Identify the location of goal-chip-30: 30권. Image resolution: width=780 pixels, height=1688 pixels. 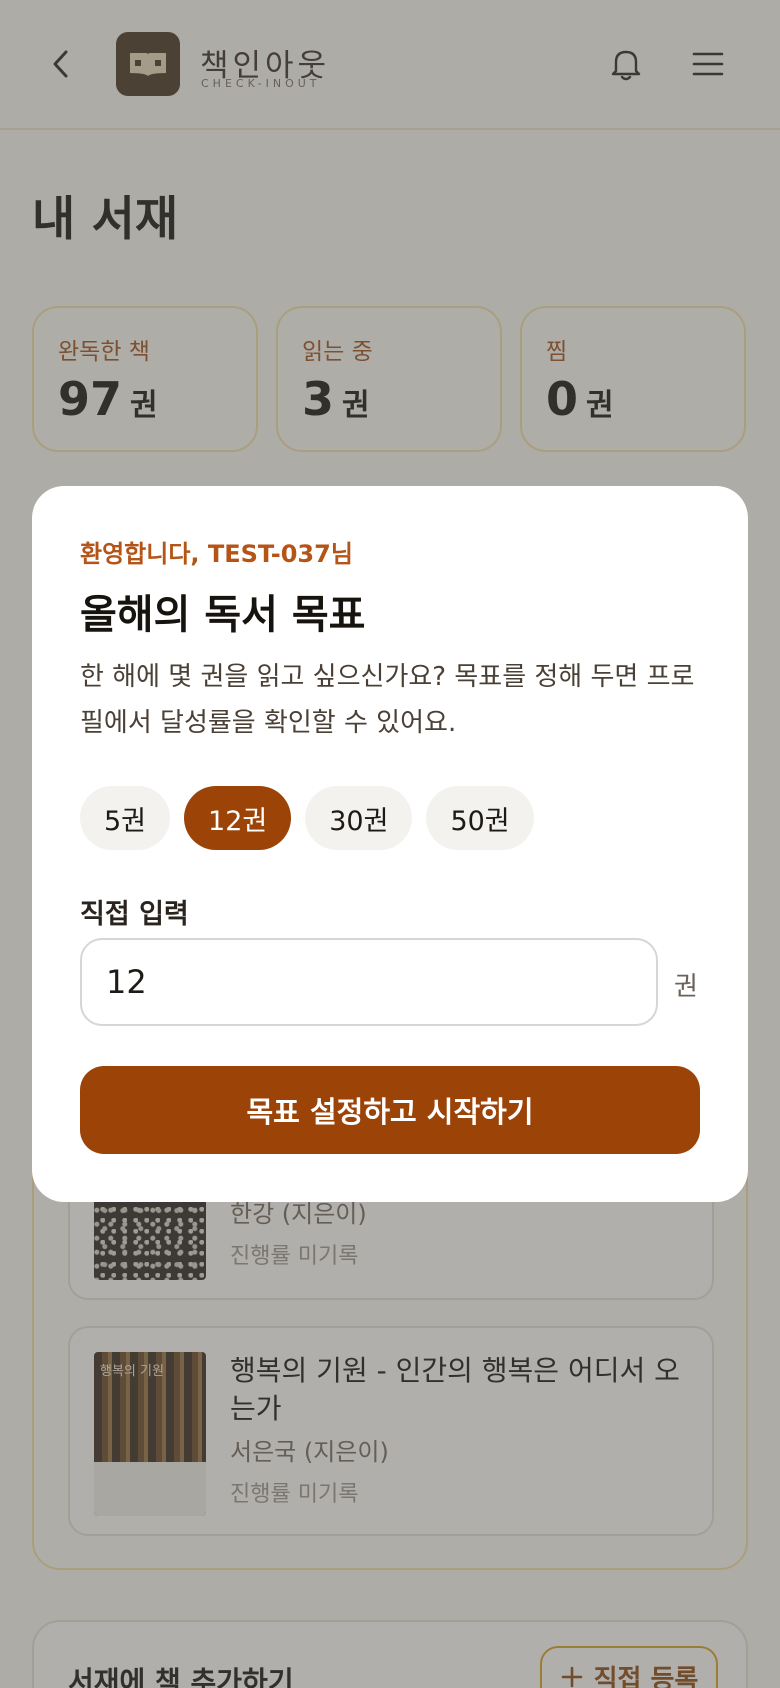
(359, 818).